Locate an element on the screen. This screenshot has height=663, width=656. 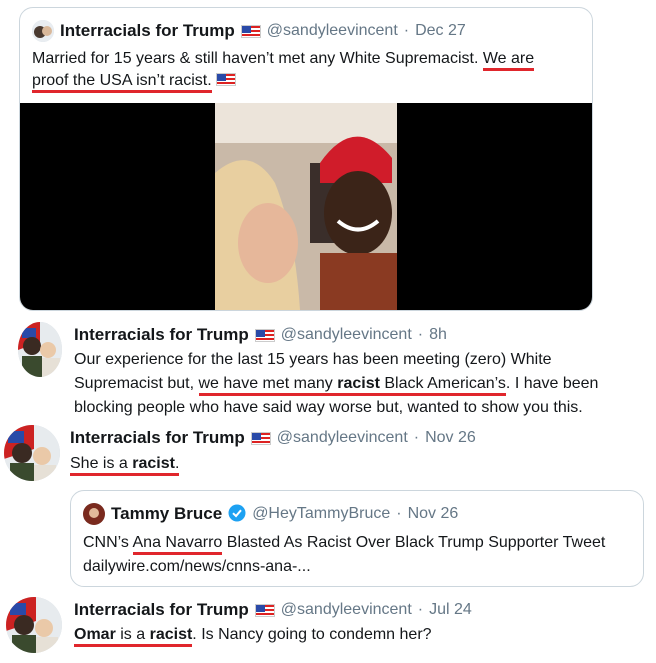
underlined-text: Ana Navarro is located at coordinates (177, 544).